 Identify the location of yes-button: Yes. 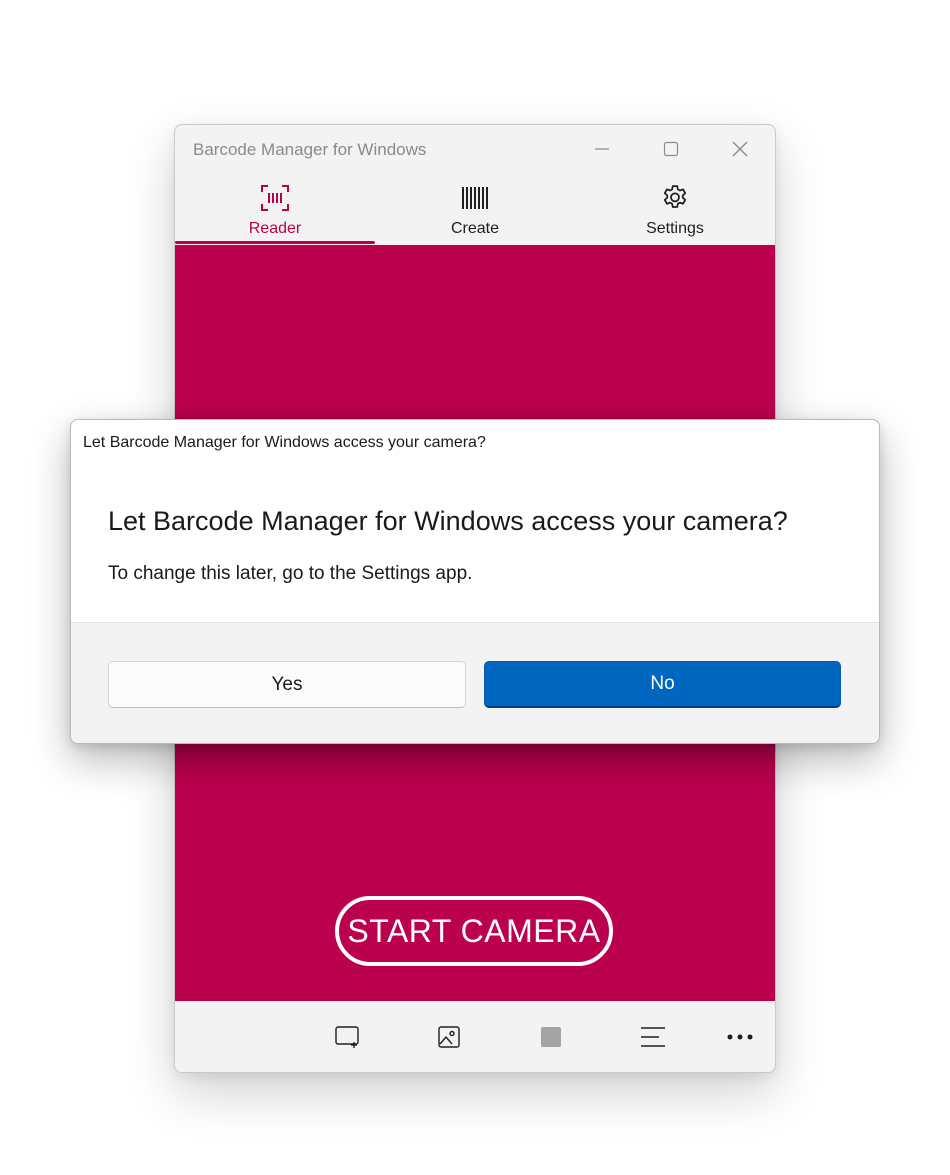
(287, 684).